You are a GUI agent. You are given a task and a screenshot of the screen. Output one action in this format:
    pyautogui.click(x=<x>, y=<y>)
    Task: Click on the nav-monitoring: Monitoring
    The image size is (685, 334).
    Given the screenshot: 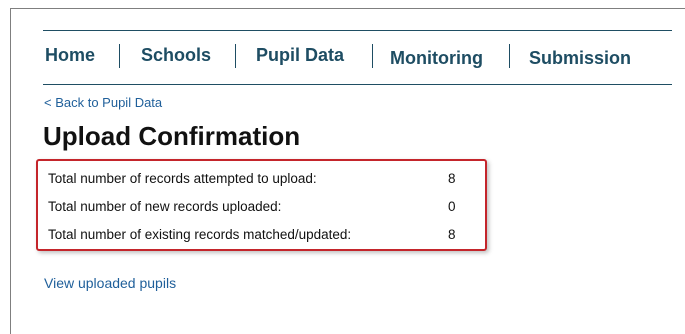 What is the action you would take?
    pyautogui.click(x=436, y=58)
    